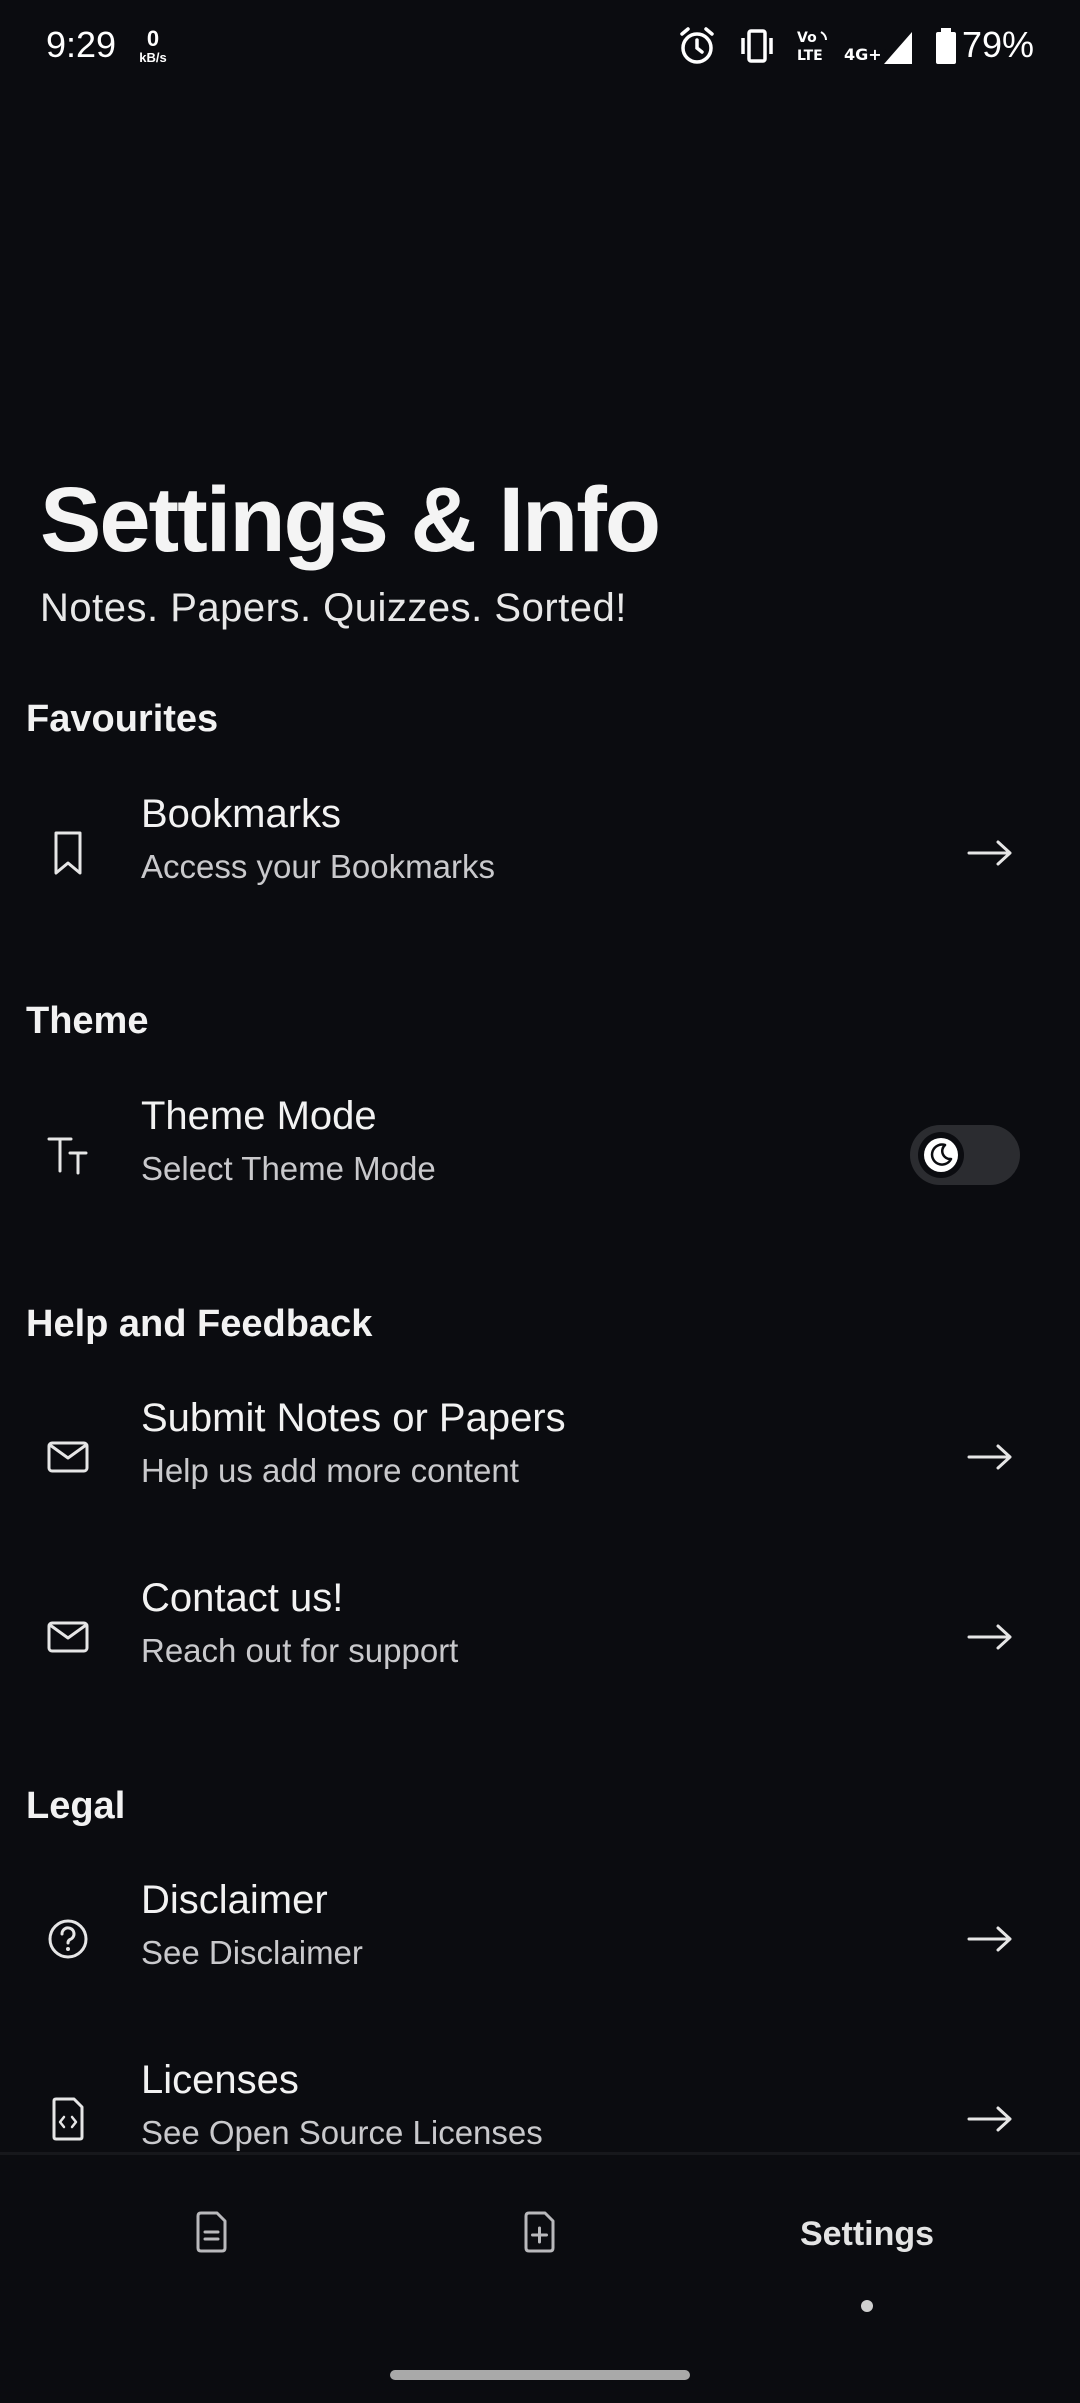  I want to click on section-header-favourites: Favourites, so click(122, 719).